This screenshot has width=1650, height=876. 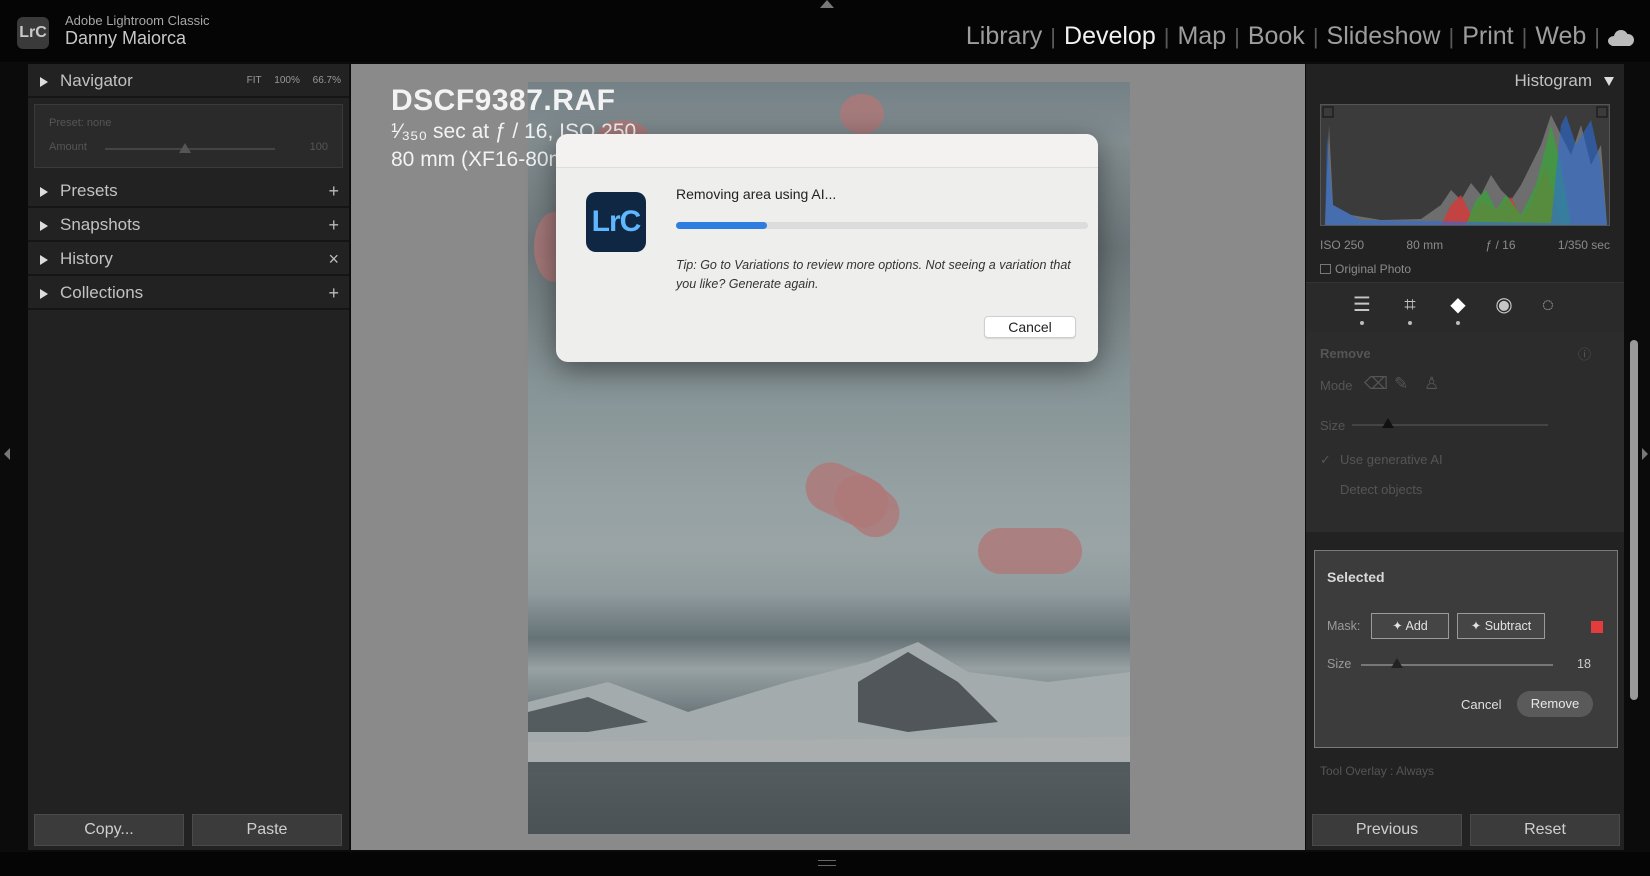 I want to click on cloud-sync-icon, so click(x=1621, y=37).